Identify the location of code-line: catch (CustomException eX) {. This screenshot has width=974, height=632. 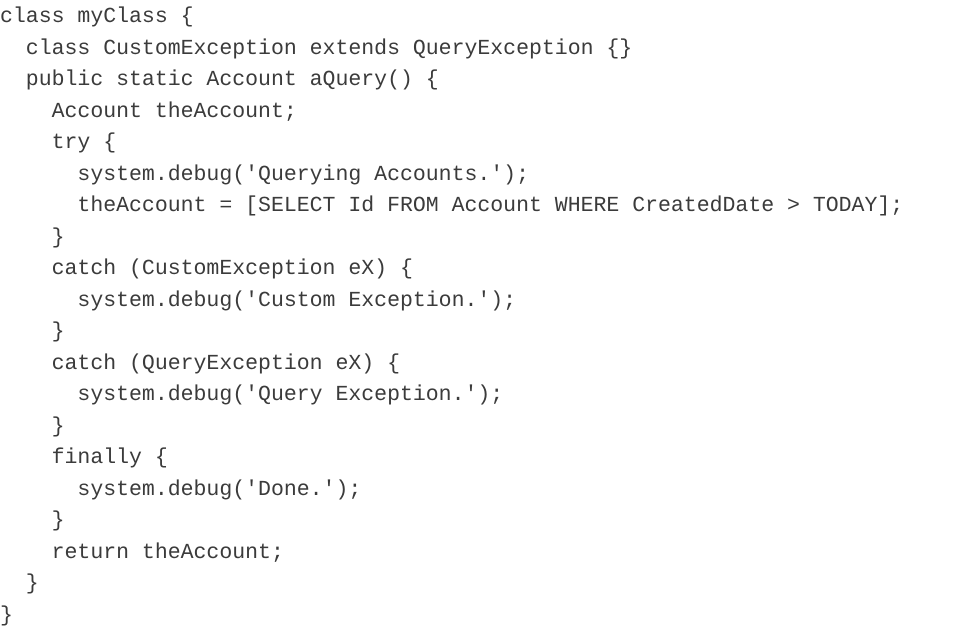
(487, 270).